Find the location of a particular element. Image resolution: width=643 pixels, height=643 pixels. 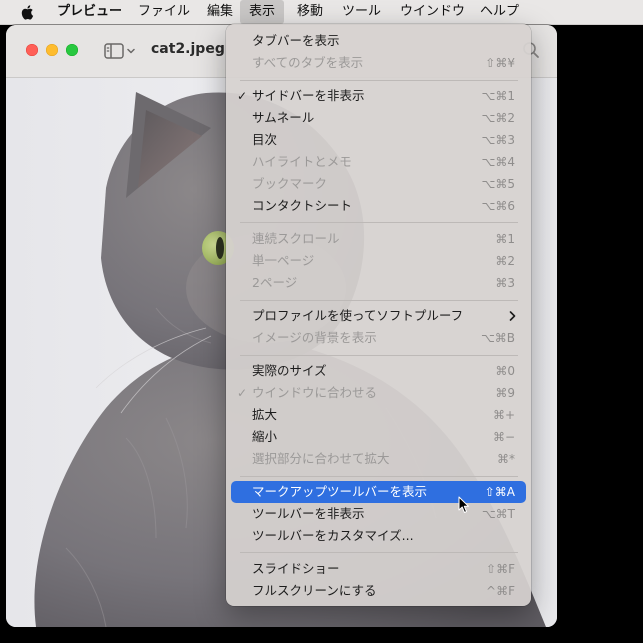

menu-item-label: 実際のサイズ is located at coordinates (289, 370).